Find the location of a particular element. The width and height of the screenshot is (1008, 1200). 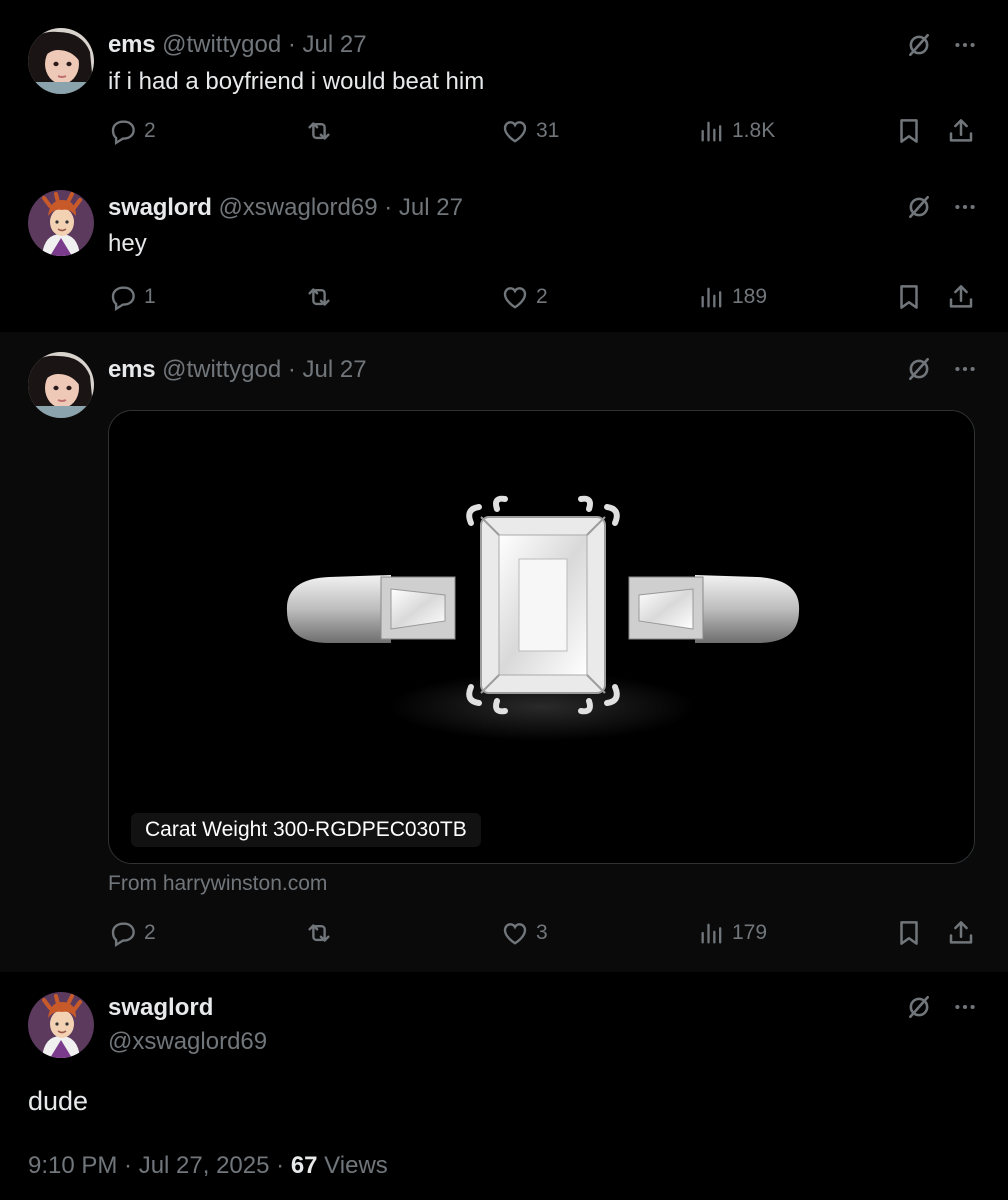

views-button: 189 is located at coordinates (732, 297).